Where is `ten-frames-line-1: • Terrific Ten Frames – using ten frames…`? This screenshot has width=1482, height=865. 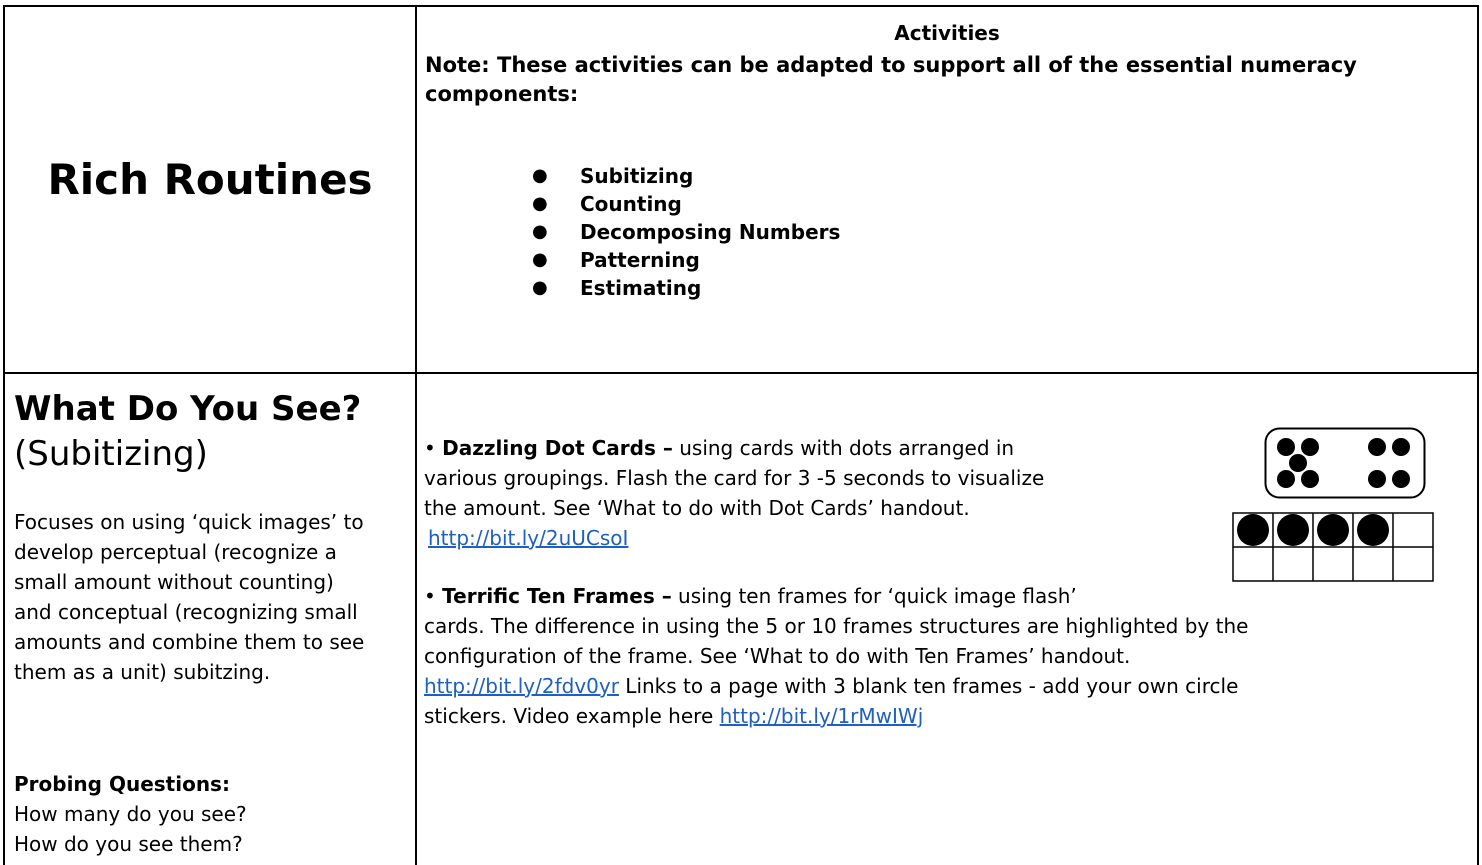 ten-frames-line-1: • Terrific Ten Frames – using ten frames… is located at coordinates (750, 596).